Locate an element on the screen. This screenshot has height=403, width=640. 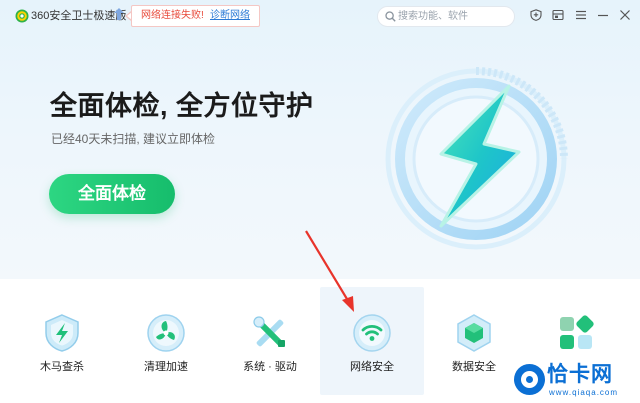
shield-icon is located at coordinates (536, 15).